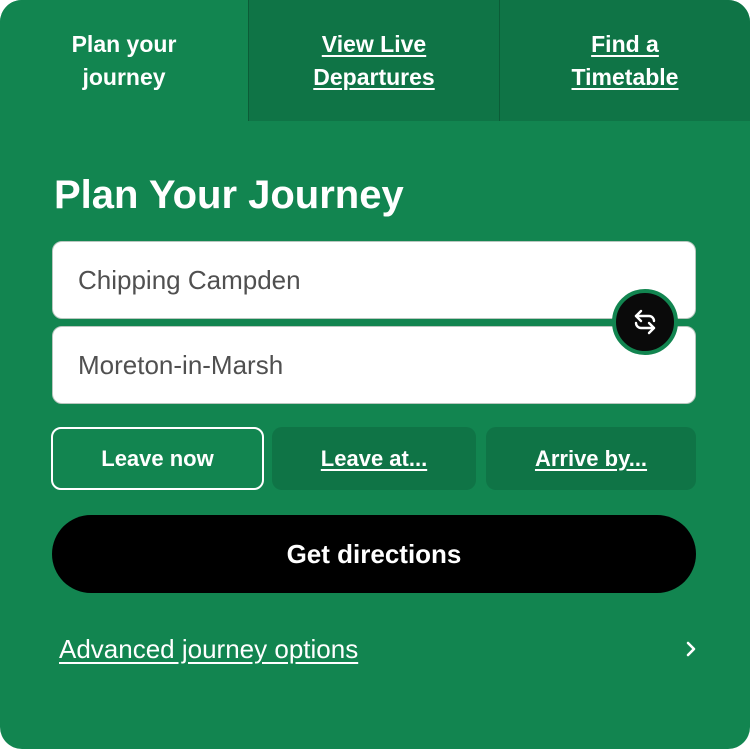 The image size is (750, 749). What do you see at coordinates (209, 648) in the screenshot?
I see `advanced-options-label: Advanced journey options` at bounding box center [209, 648].